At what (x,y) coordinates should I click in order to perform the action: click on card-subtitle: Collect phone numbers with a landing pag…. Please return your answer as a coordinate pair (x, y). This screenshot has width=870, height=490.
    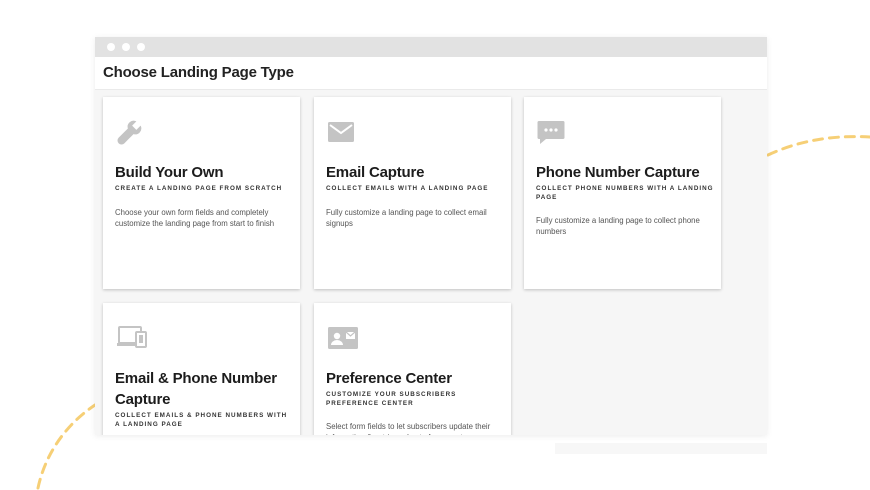
    Looking at the image, I should click on (625, 193).